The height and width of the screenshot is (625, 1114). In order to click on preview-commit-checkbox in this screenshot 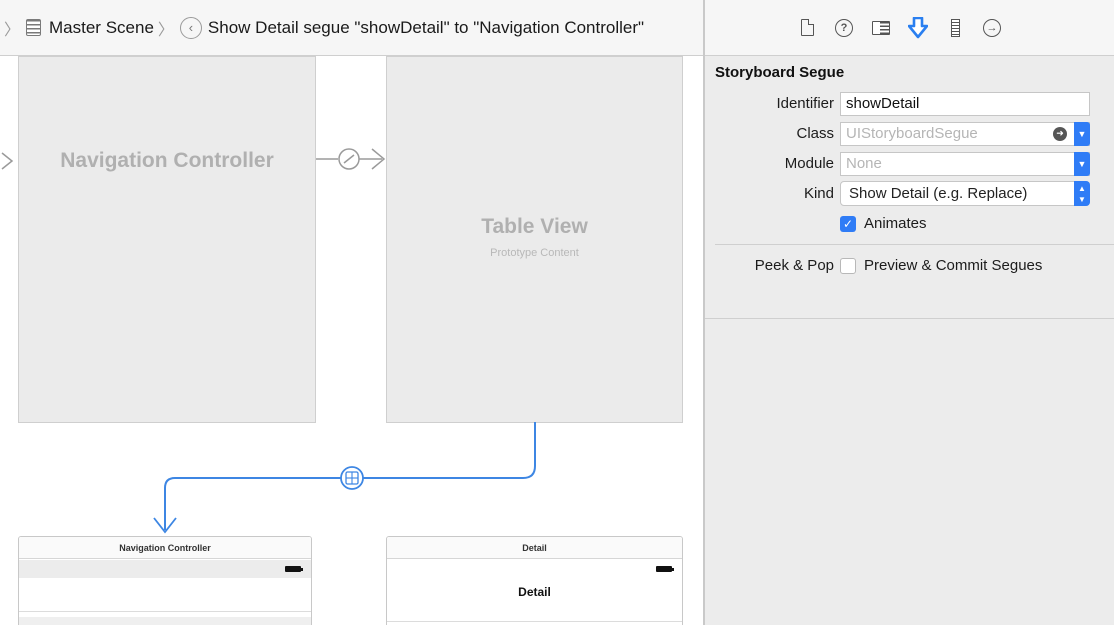, I will do `click(848, 265)`.